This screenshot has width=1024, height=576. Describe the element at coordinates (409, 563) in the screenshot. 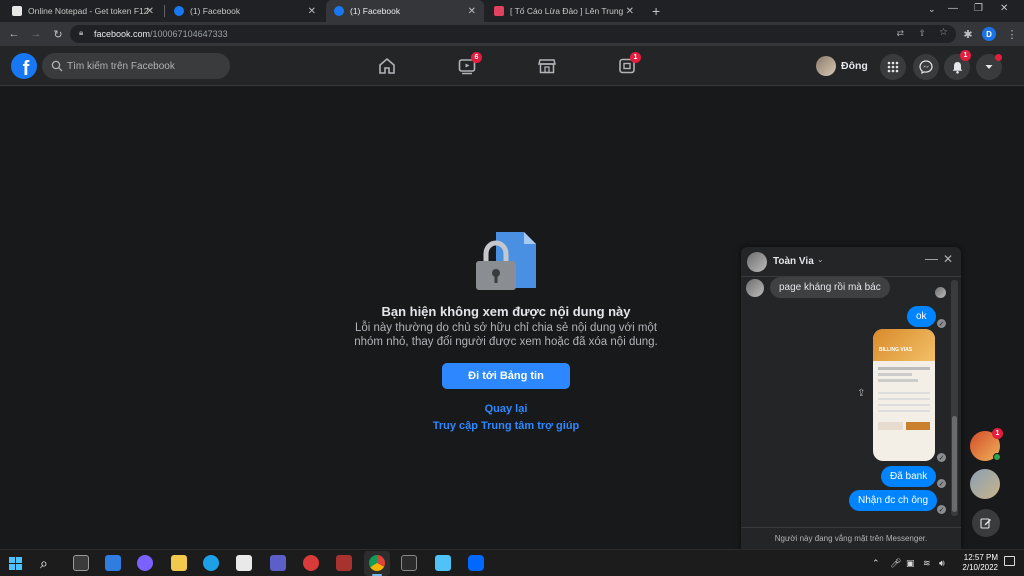

I see `terminal-icon` at that location.